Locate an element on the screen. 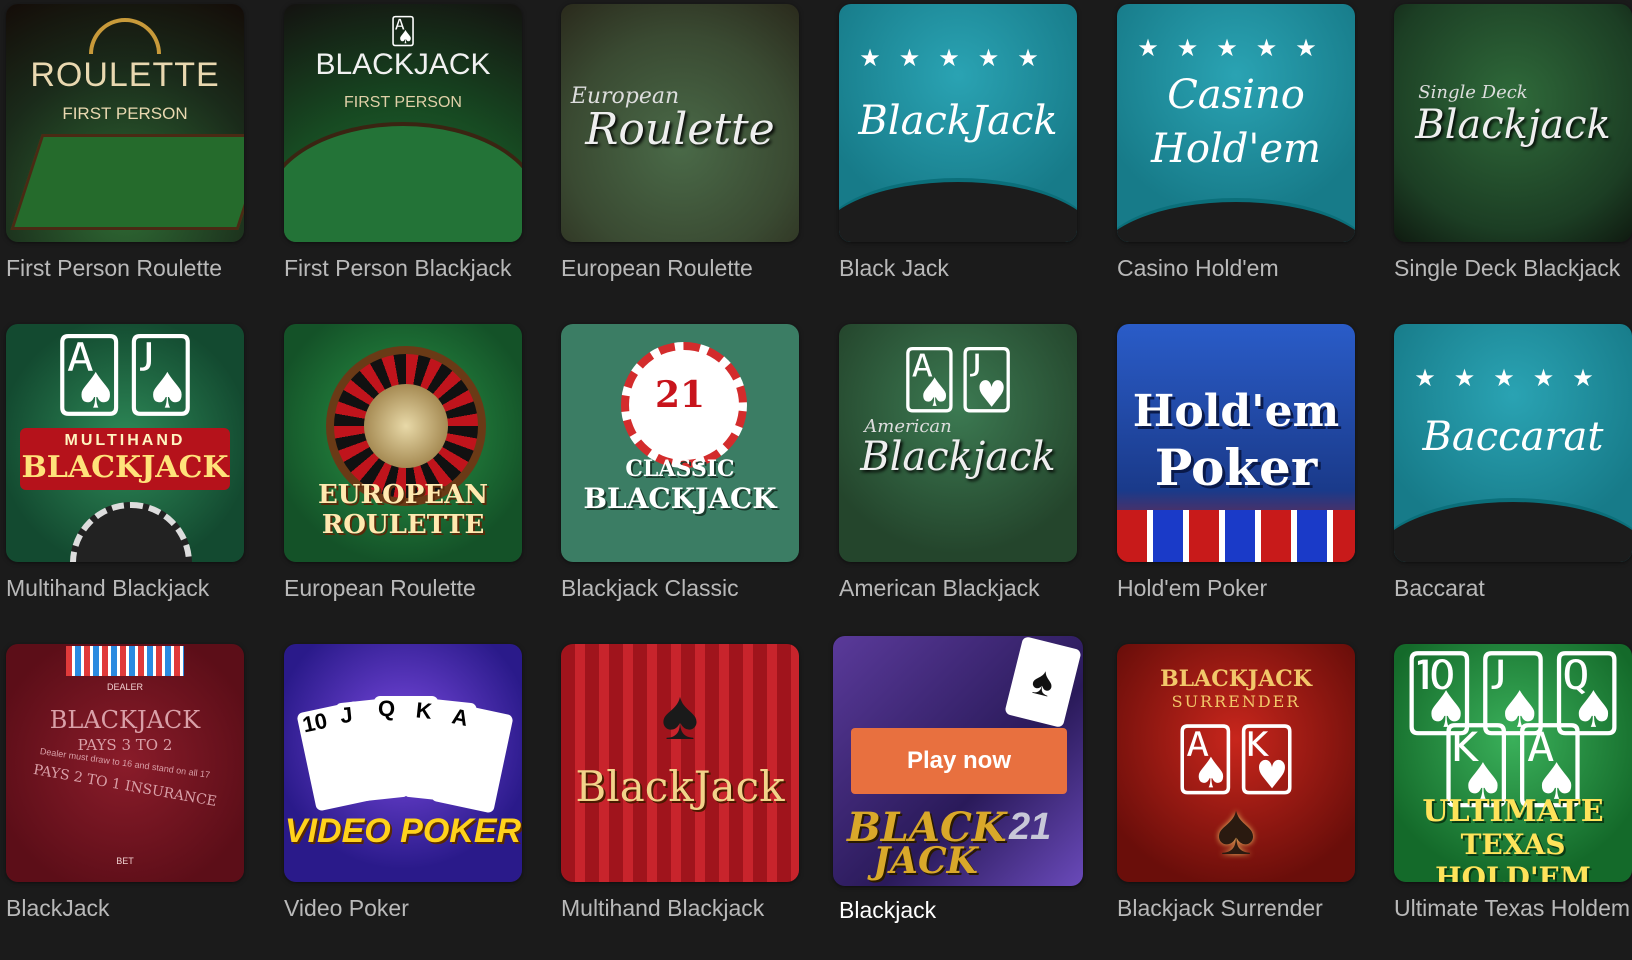  chips-stack is located at coordinates (1236, 536).